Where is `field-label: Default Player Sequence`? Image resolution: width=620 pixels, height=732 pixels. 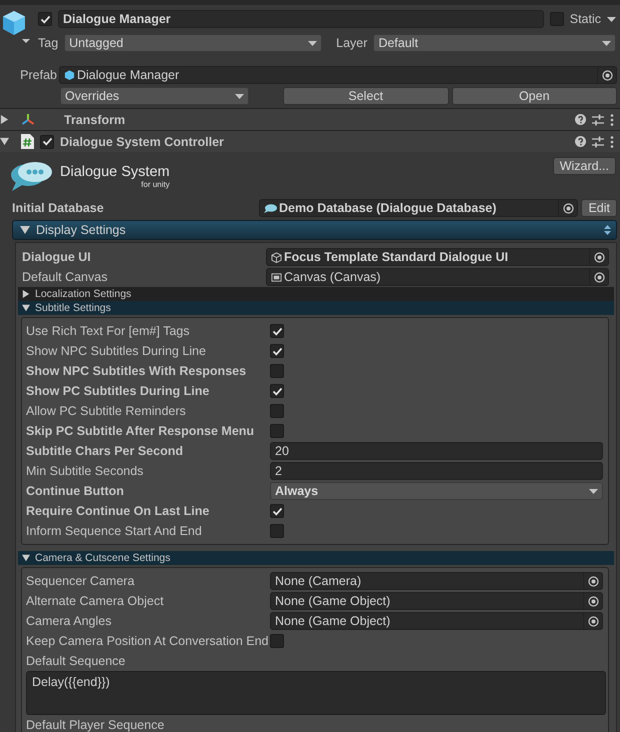 field-label: Default Player Sequence is located at coordinates (96, 725).